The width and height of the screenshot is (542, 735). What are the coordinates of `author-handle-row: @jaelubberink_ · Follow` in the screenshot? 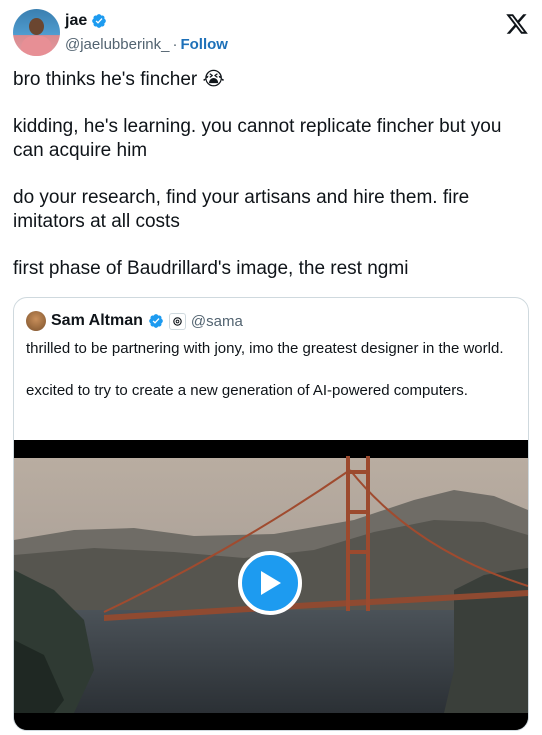 It's located at (146, 44).